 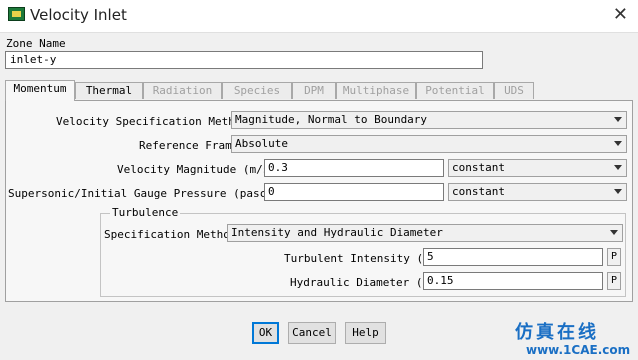 I want to click on velocity-spec-method-label: Velocity Specification Method, so click(x=152, y=121).